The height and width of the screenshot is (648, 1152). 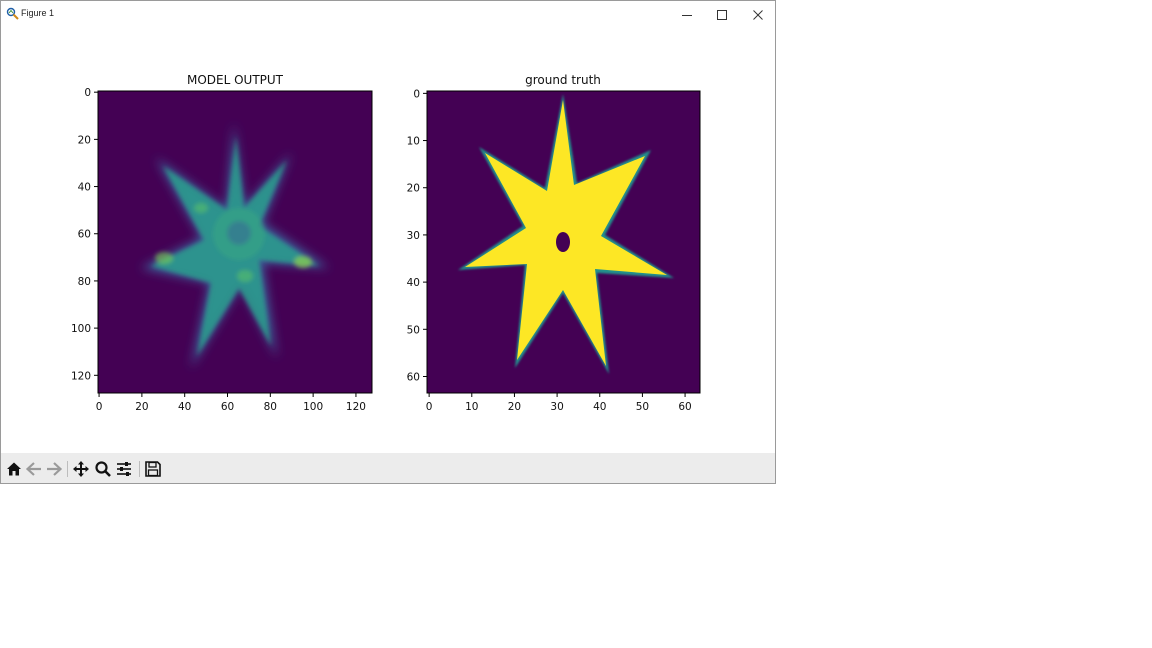 I want to click on zoom-button, so click(x=103, y=469).